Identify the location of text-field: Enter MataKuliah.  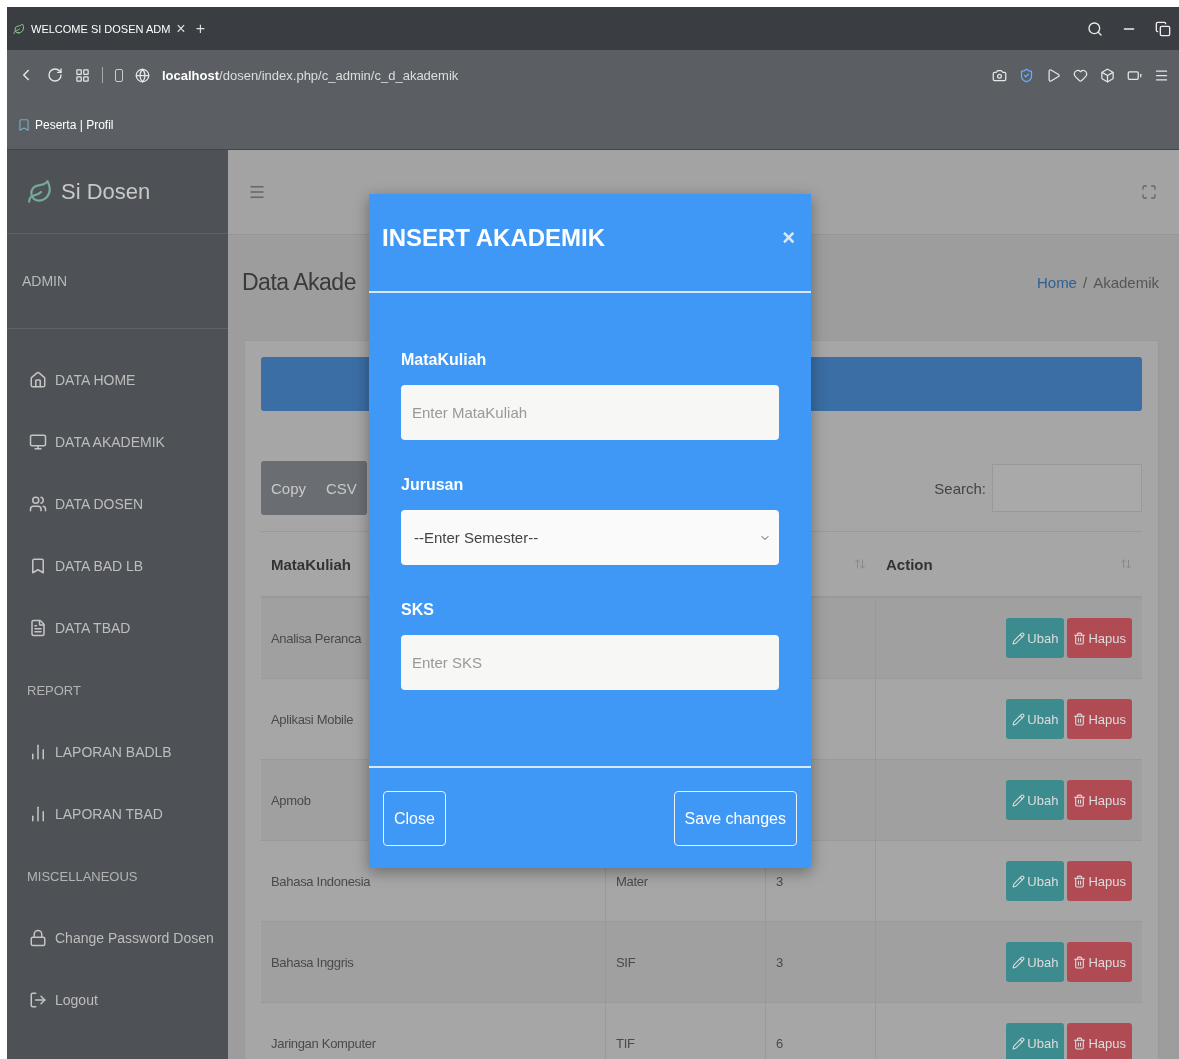
(590, 412).